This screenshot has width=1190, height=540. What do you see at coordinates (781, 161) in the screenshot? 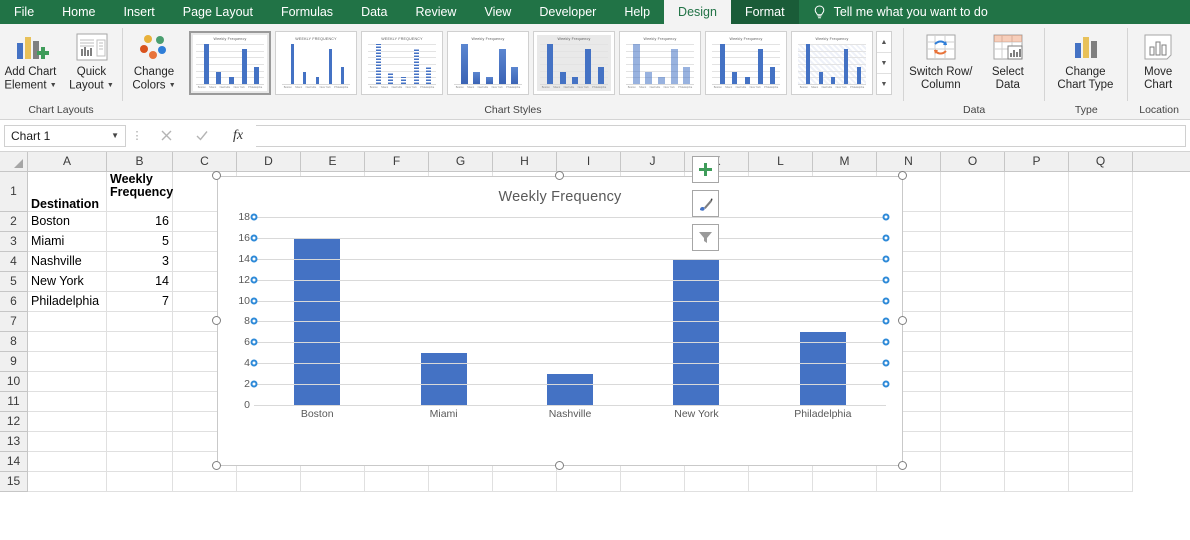
I see `column-header-L: L` at bounding box center [781, 161].